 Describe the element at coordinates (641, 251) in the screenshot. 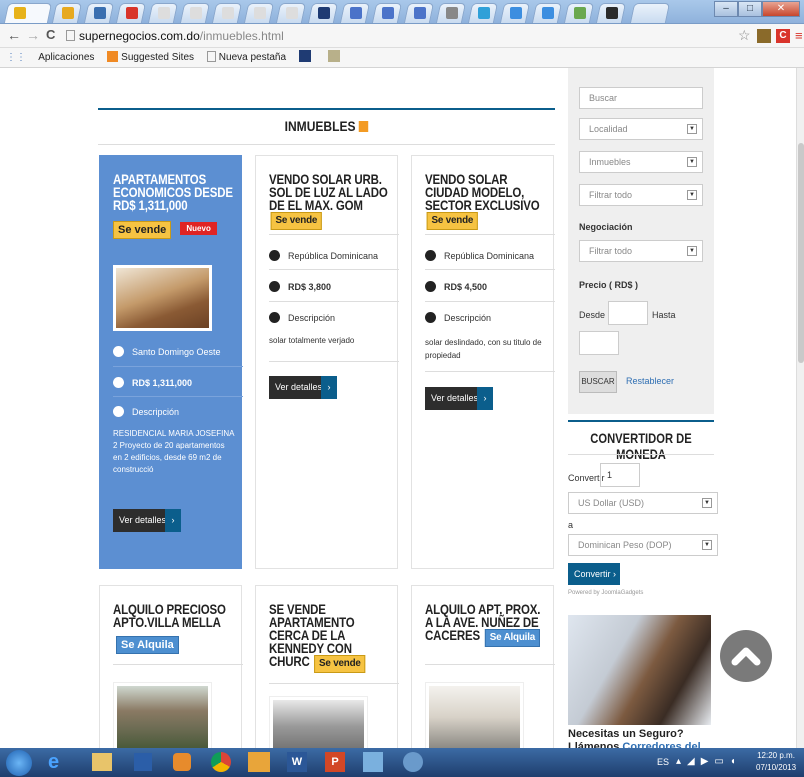

I see `negociacion-select: Filtrar todo ▼` at that location.